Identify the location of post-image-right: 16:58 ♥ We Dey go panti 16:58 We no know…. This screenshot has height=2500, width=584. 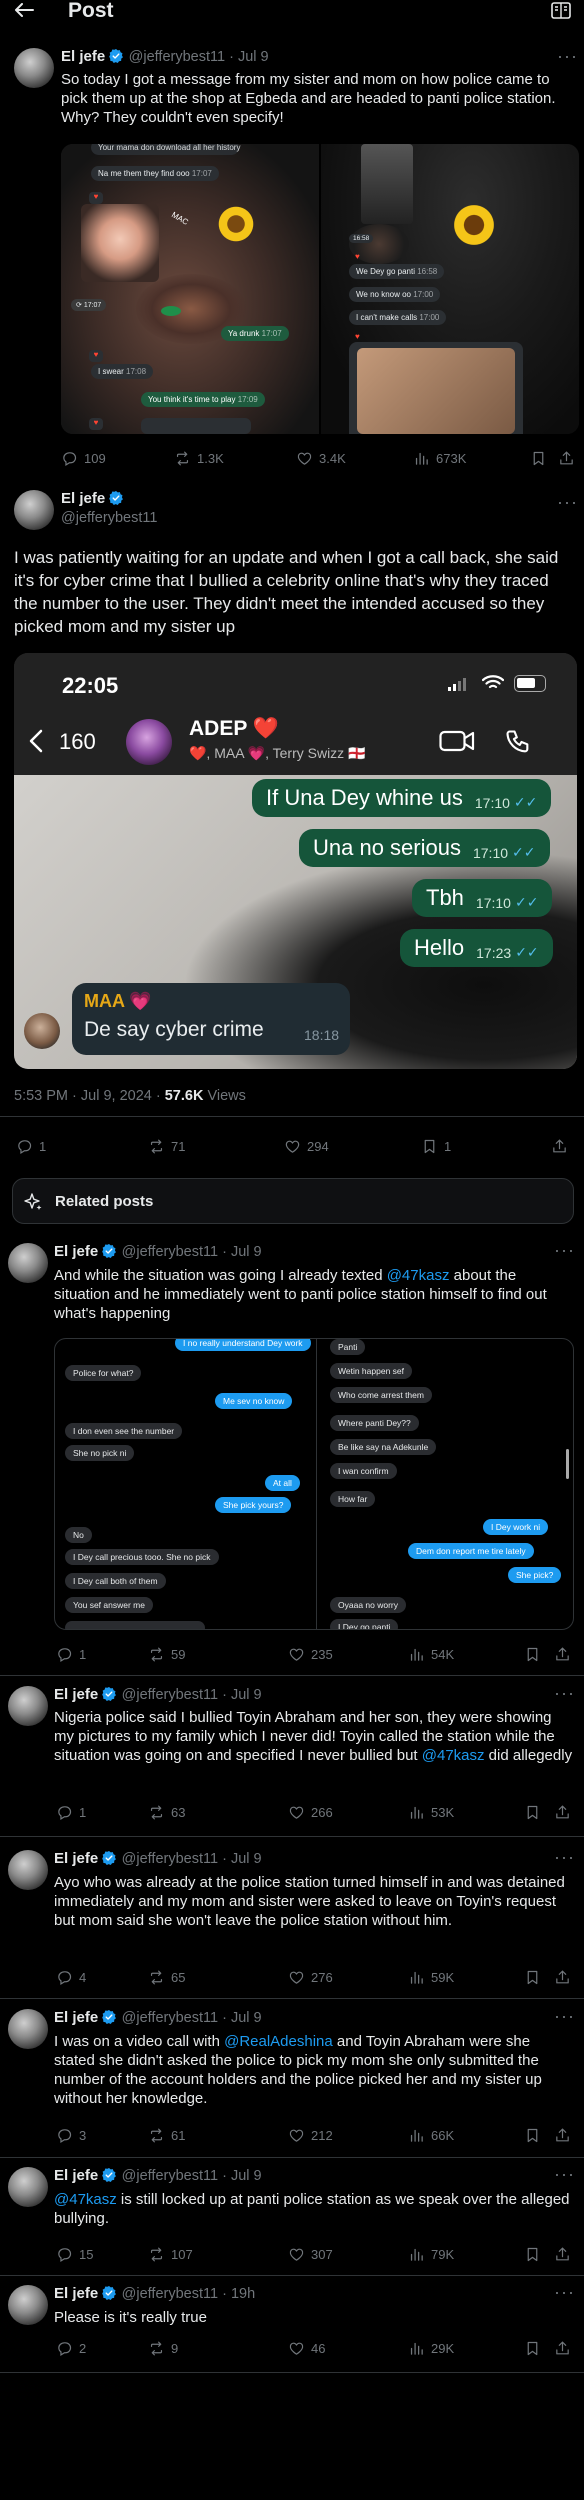
(450, 289).